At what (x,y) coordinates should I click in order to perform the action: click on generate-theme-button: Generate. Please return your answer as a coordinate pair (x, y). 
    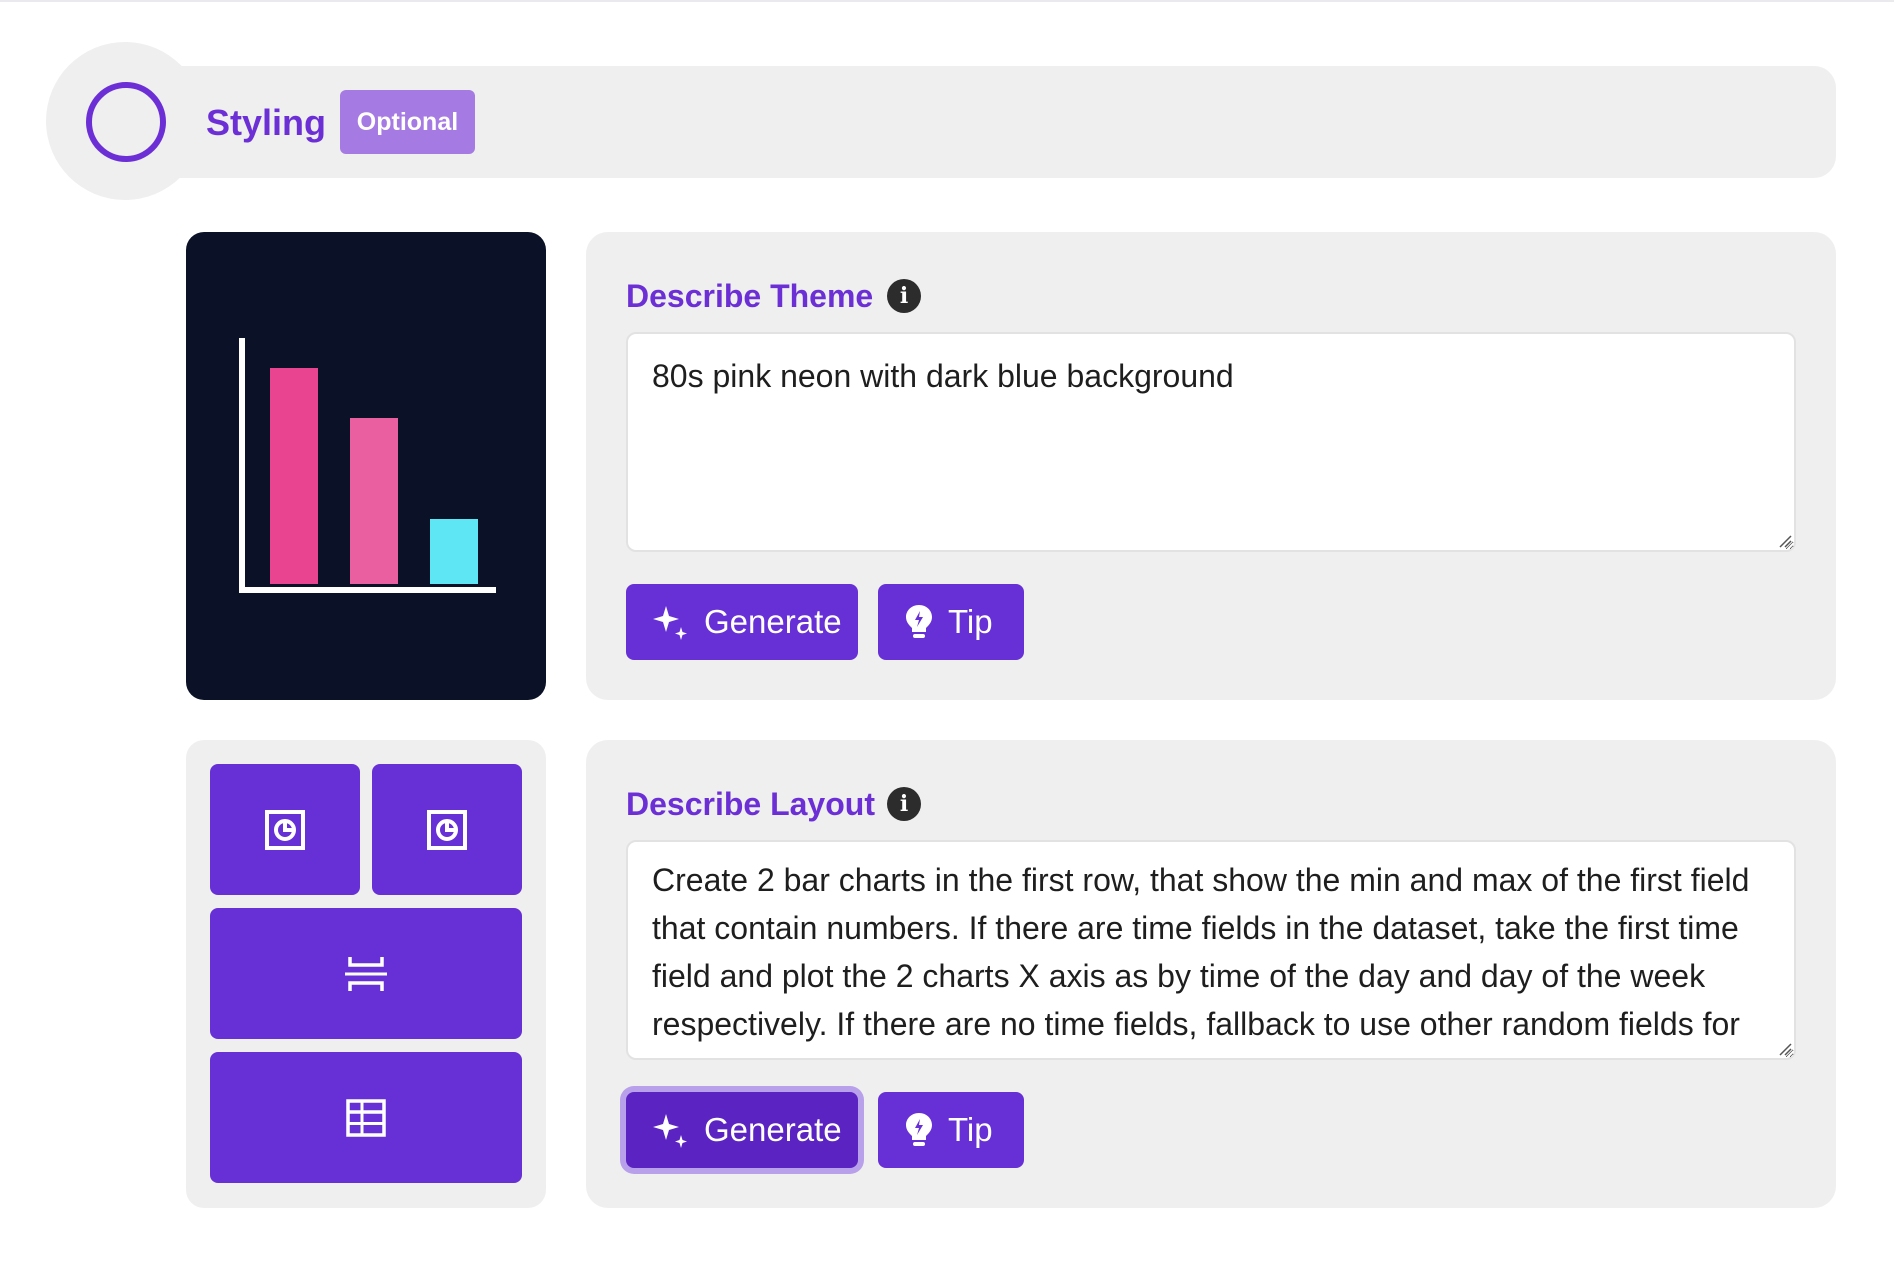
    Looking at the image, I should click on (742, 622).